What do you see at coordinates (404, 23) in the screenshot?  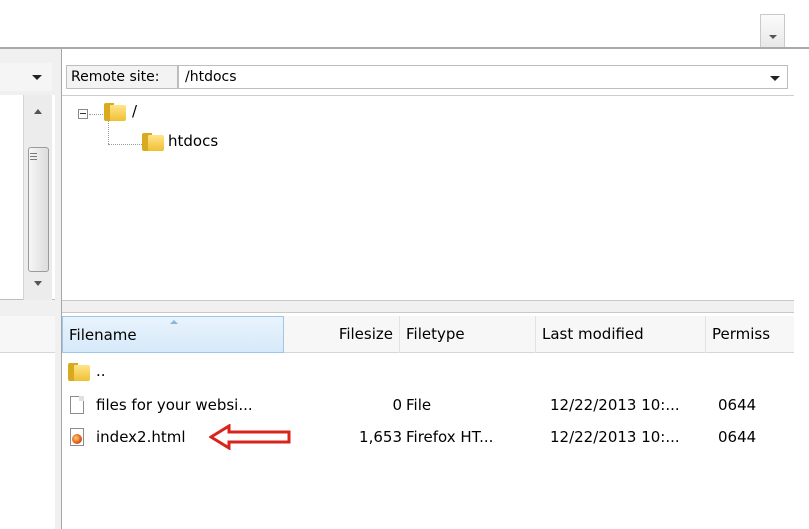 I see `top-strip` at bounding box center [404, 23].